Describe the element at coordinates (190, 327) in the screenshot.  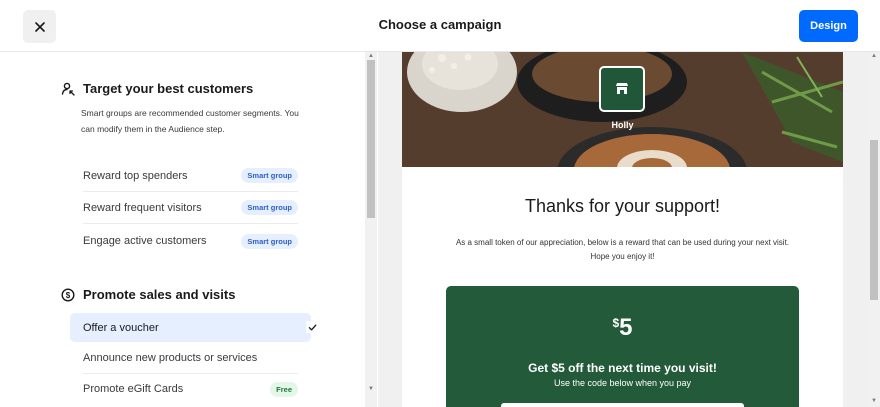
I see `campaign-item-offer-a-voucher: Offer a voucher` at that location.